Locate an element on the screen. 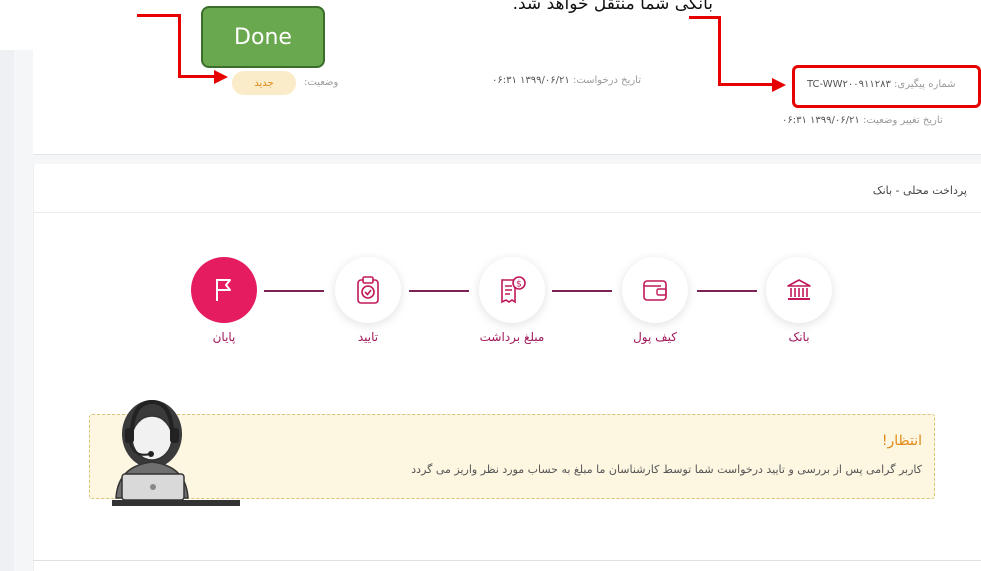 Image resolution: width=981 pixels, height=571 pixels. step-bank is located at coordinates (799, 290).